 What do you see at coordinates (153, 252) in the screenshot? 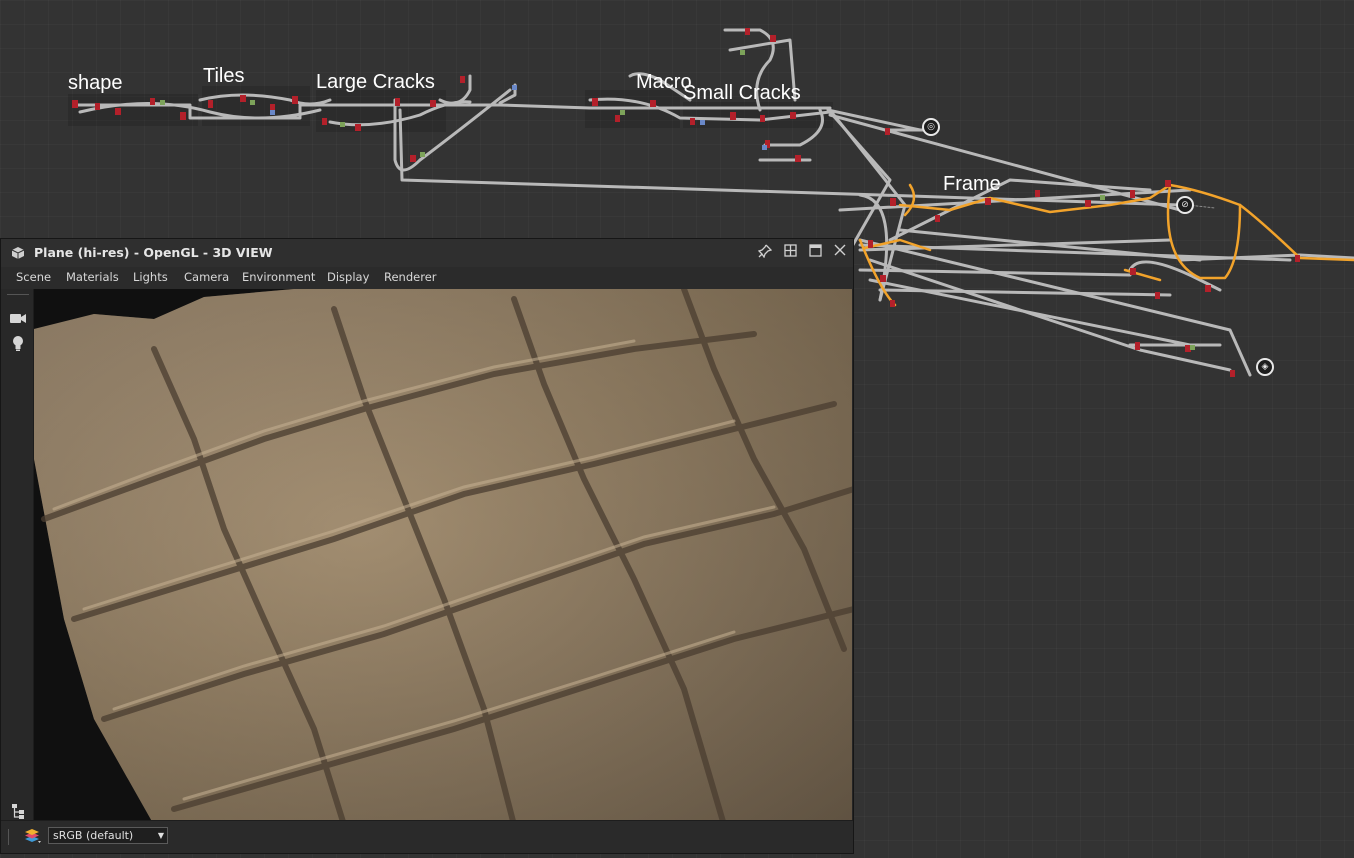
I see `window-title: Plane (hi-res) - OpenGL - 3D VIEW` at bounding box center [153, 252].